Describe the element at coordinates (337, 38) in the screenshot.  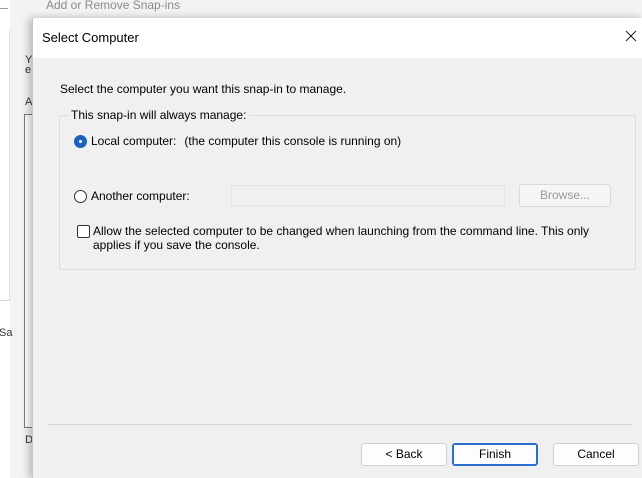
I see `dialog-titlebar: Select Computer` at that location.